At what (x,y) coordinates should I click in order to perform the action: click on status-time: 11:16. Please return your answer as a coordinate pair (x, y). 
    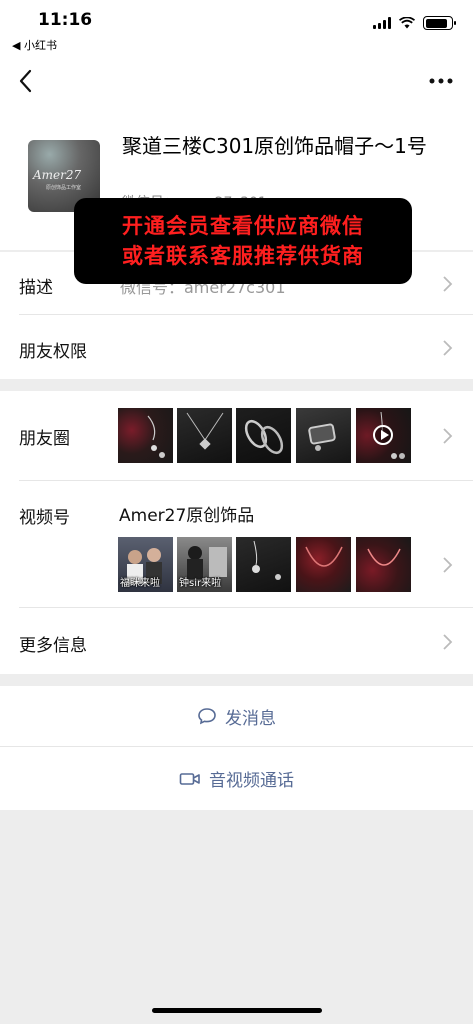
    Looking at the image, I should click on (65, 20).